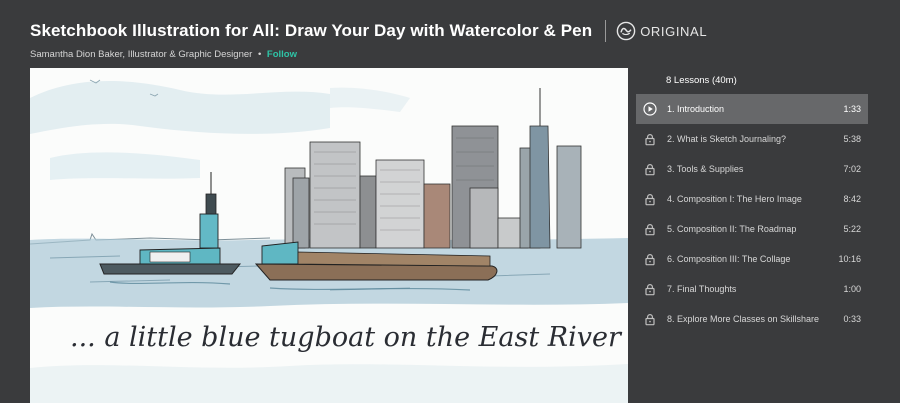 Image resolution: width=900 pixels, height=403 pixels. Describe the element at coordinates (752, 109) in the screenshot. I see `lesson-item: 1. Introduction 1:33` at that location.